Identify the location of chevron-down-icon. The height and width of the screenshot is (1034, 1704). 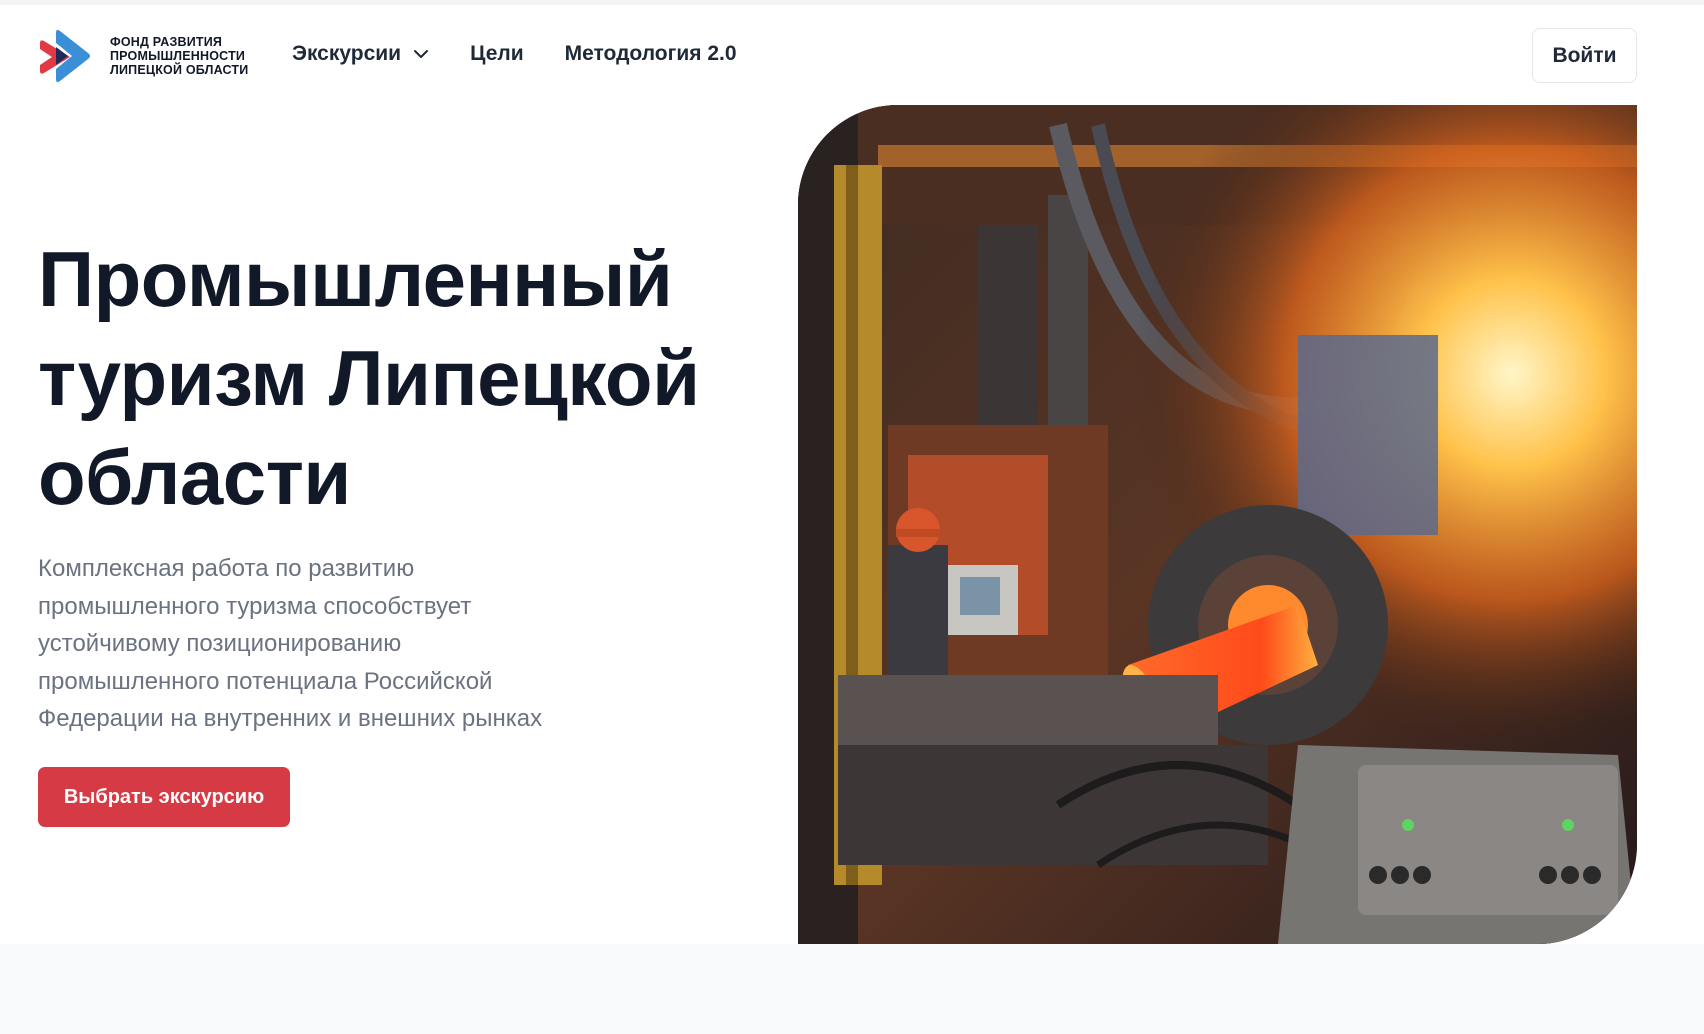
(421, 54).